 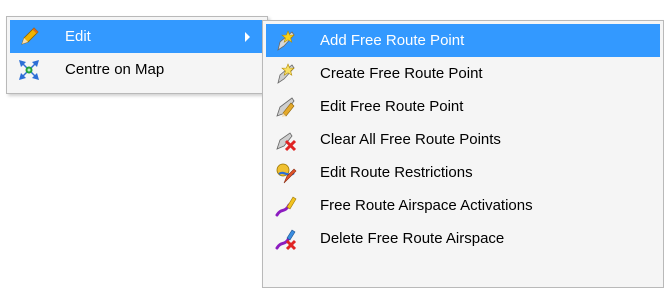 I want to click on submenu-item-delete-free-route-airspace: Delete Free Route Airspace, so click(x=463, y=238).